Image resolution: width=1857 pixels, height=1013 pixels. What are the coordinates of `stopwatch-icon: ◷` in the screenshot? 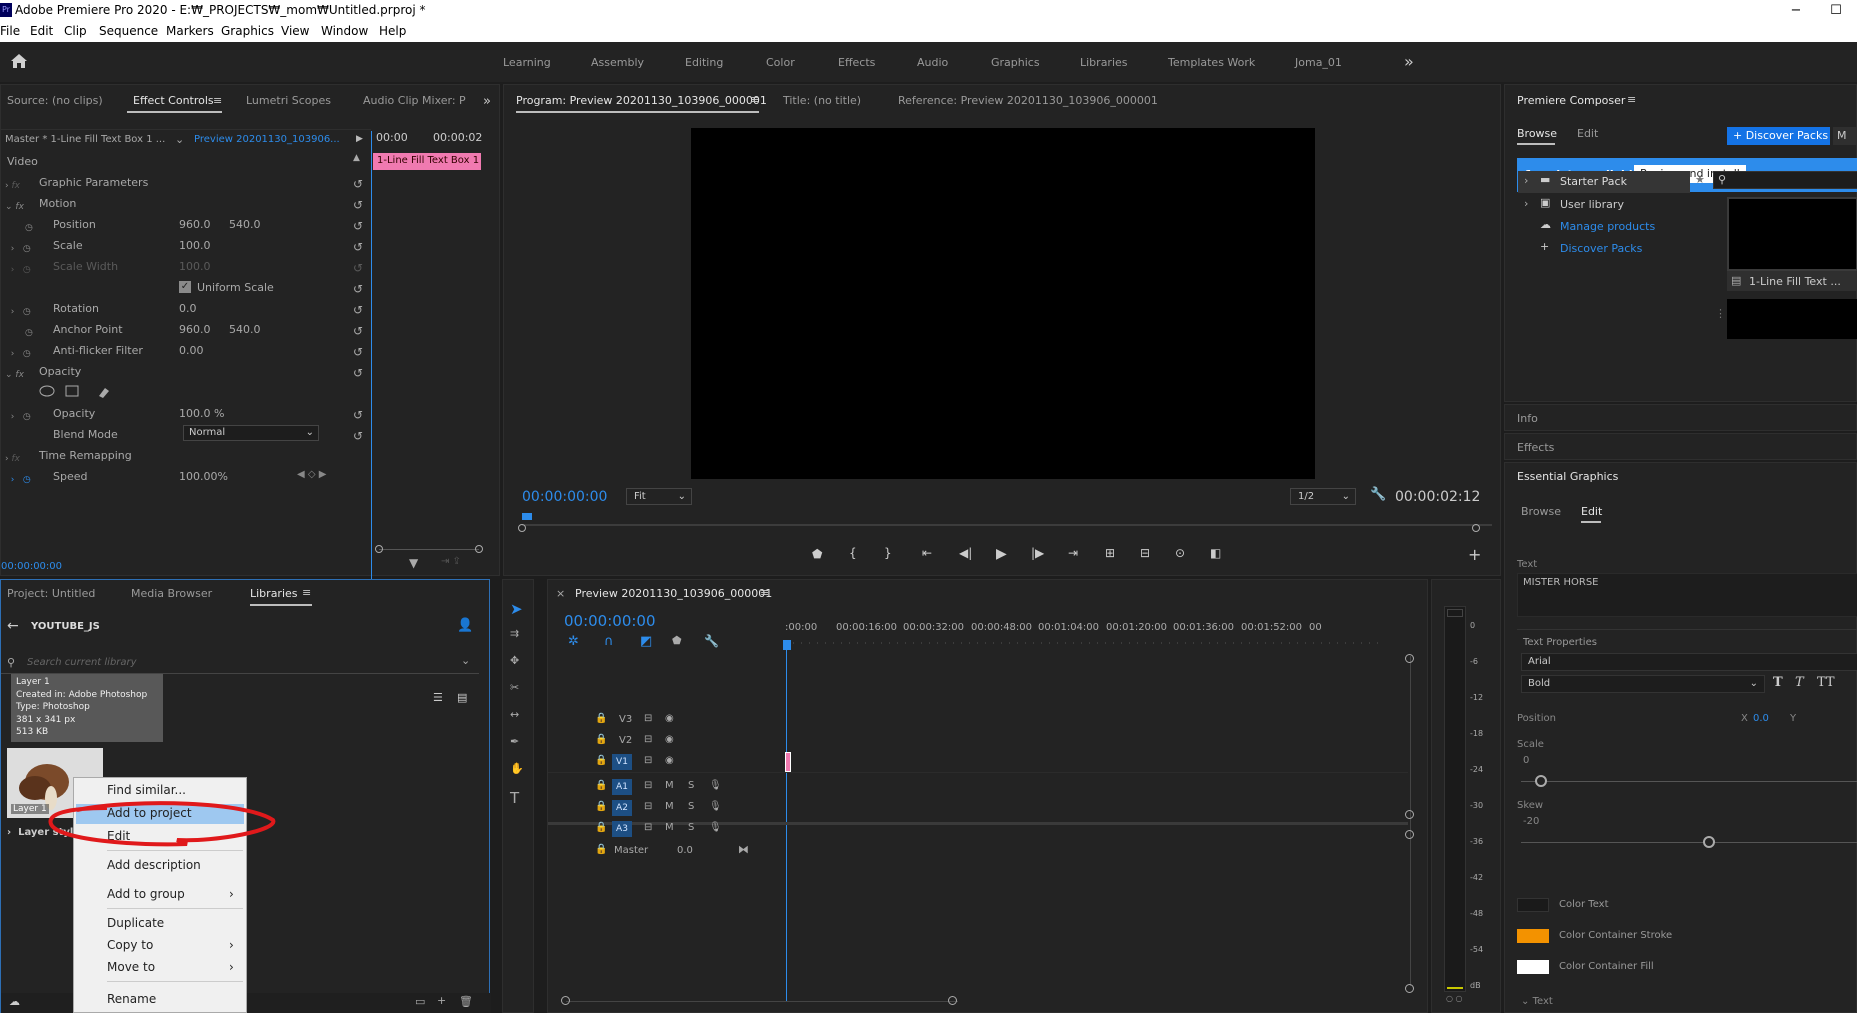 It's located at (19, 333).